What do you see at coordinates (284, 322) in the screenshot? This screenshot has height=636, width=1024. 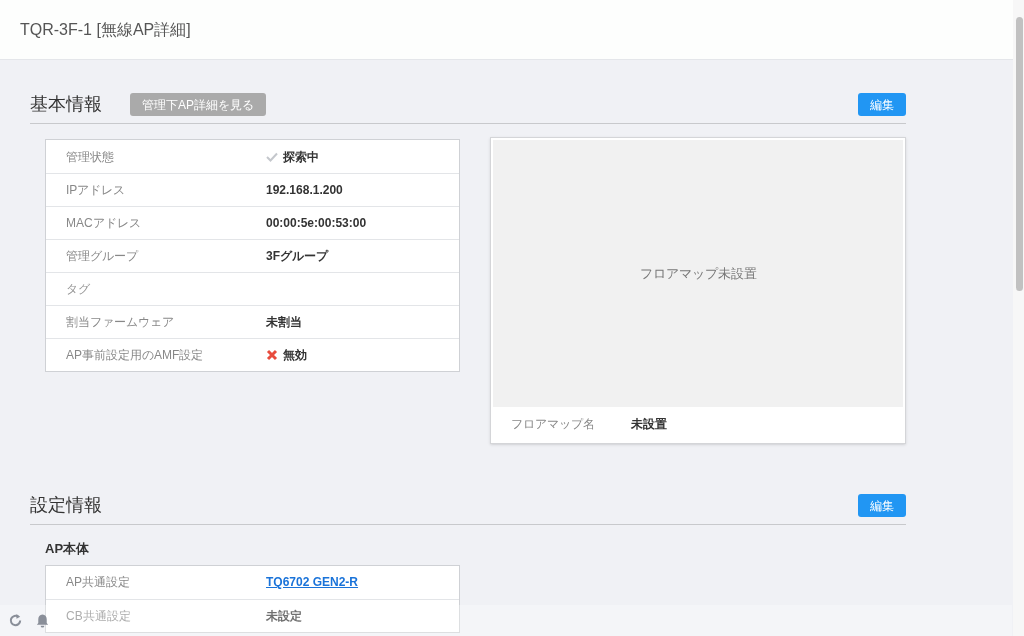 I see `field-value: 未割当` at bounding box center [284, 322].